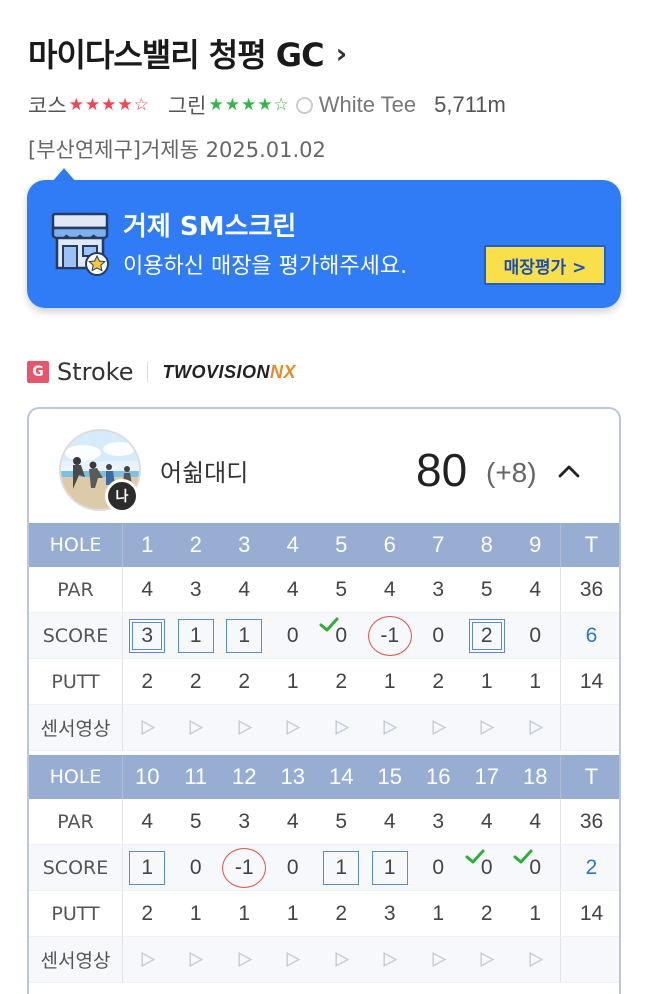 The height and width of the screenshot is (994, 648). I want to click on course-rating-stars: ★★★★☆, so click(109, 105).